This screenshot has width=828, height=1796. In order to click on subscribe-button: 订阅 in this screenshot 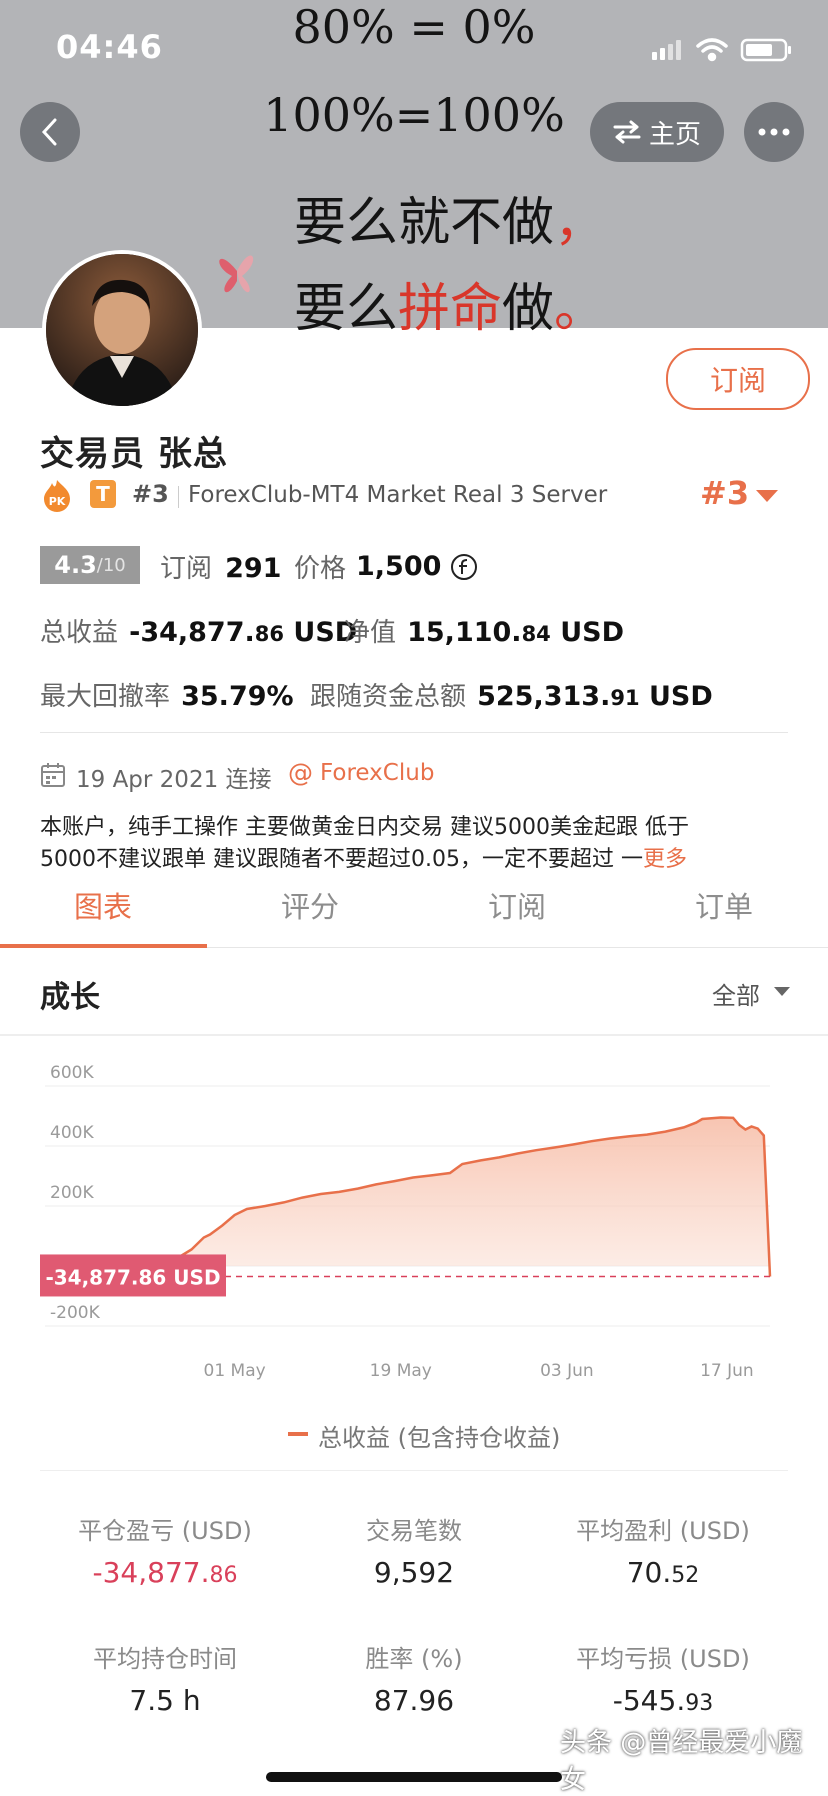, I will do `click(738, 379)`.